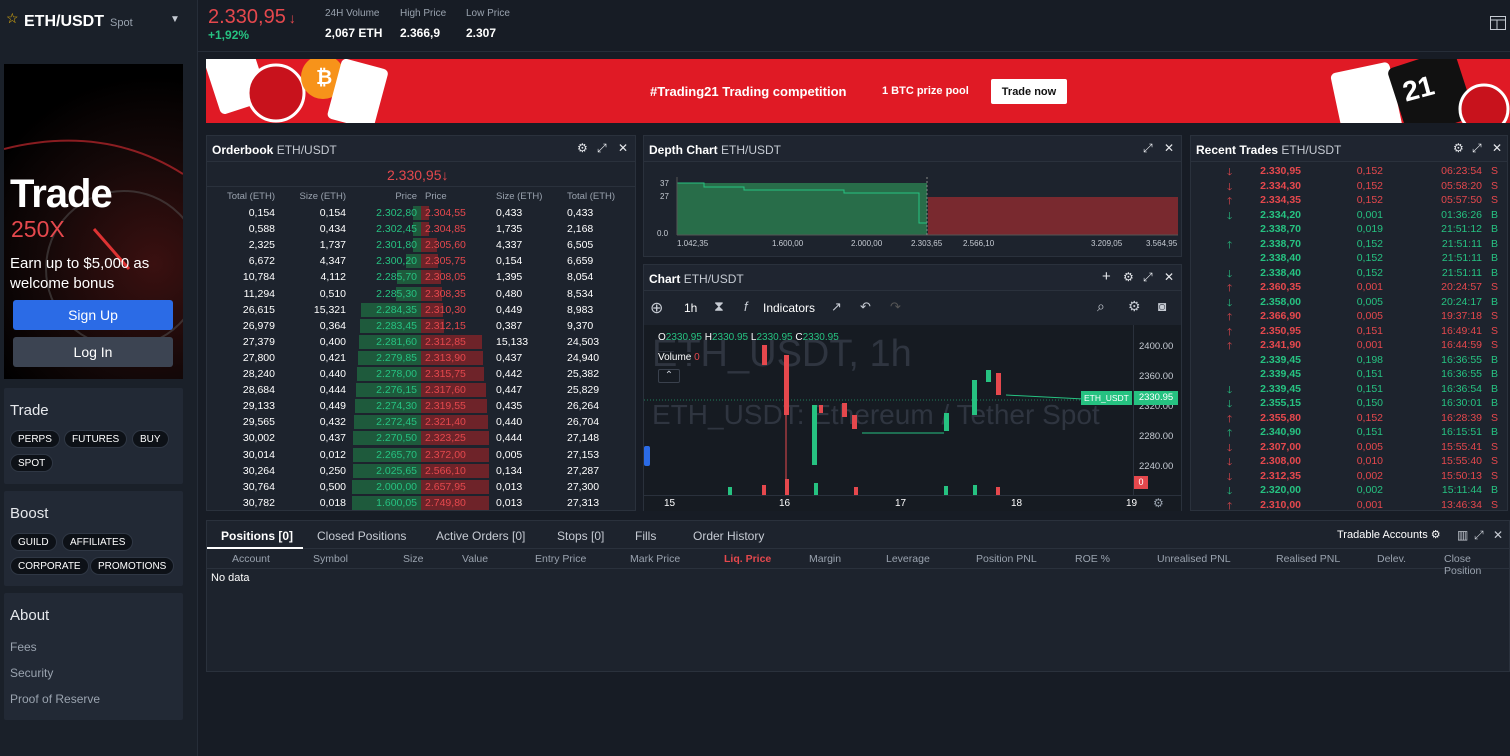  Describe the element at coordinates (728, 536) in the screenshot. I see `tab-order-history: Order History` at that location.